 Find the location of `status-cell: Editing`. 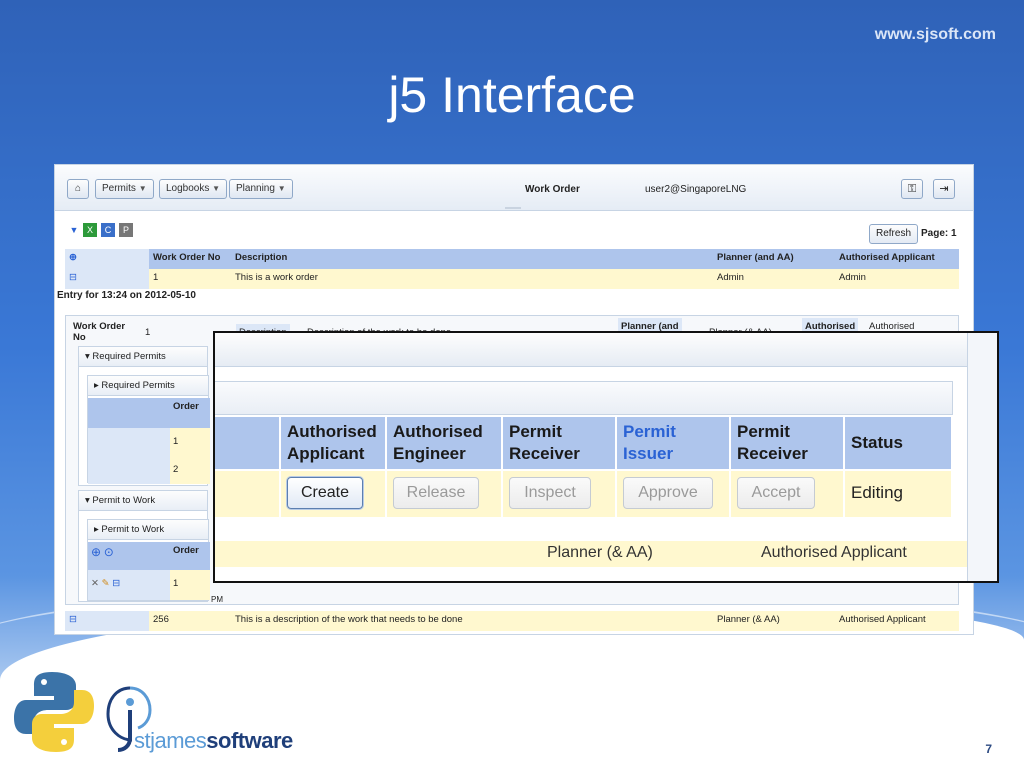

status-cell: Editing is located at coordinates (898, 494).